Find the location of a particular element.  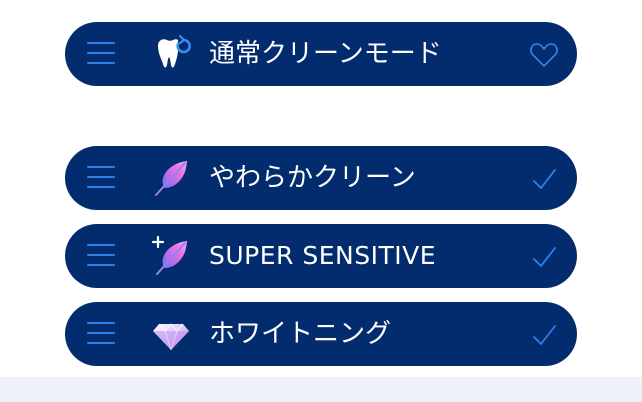

mode-row-standard-clean: 通常クリーンモード is located at coordinates (321, 54).